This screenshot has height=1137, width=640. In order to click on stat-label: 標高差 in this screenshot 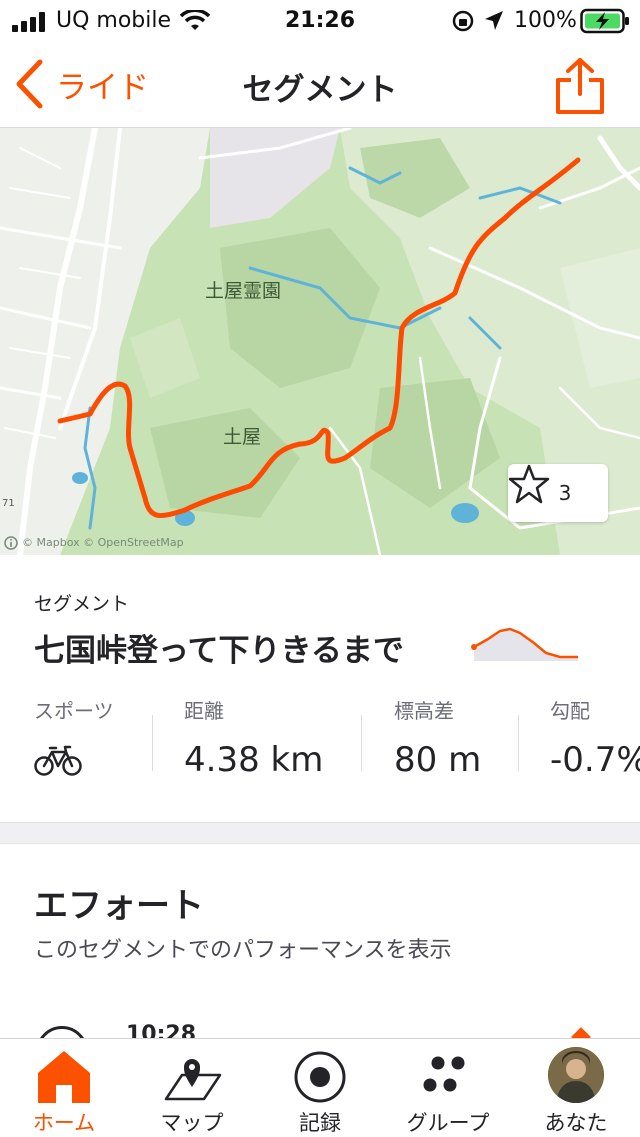, I will do `click(424, 711)`.